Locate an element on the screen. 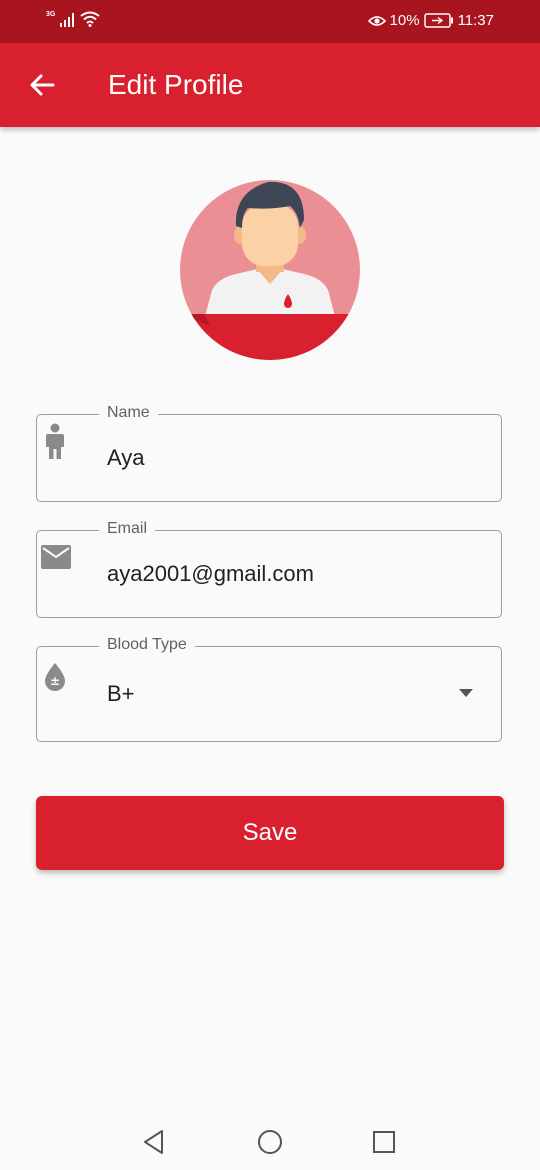 This screenshot has height=1170, width=540. nav-back-icon is located at coordinates (154, 1142).